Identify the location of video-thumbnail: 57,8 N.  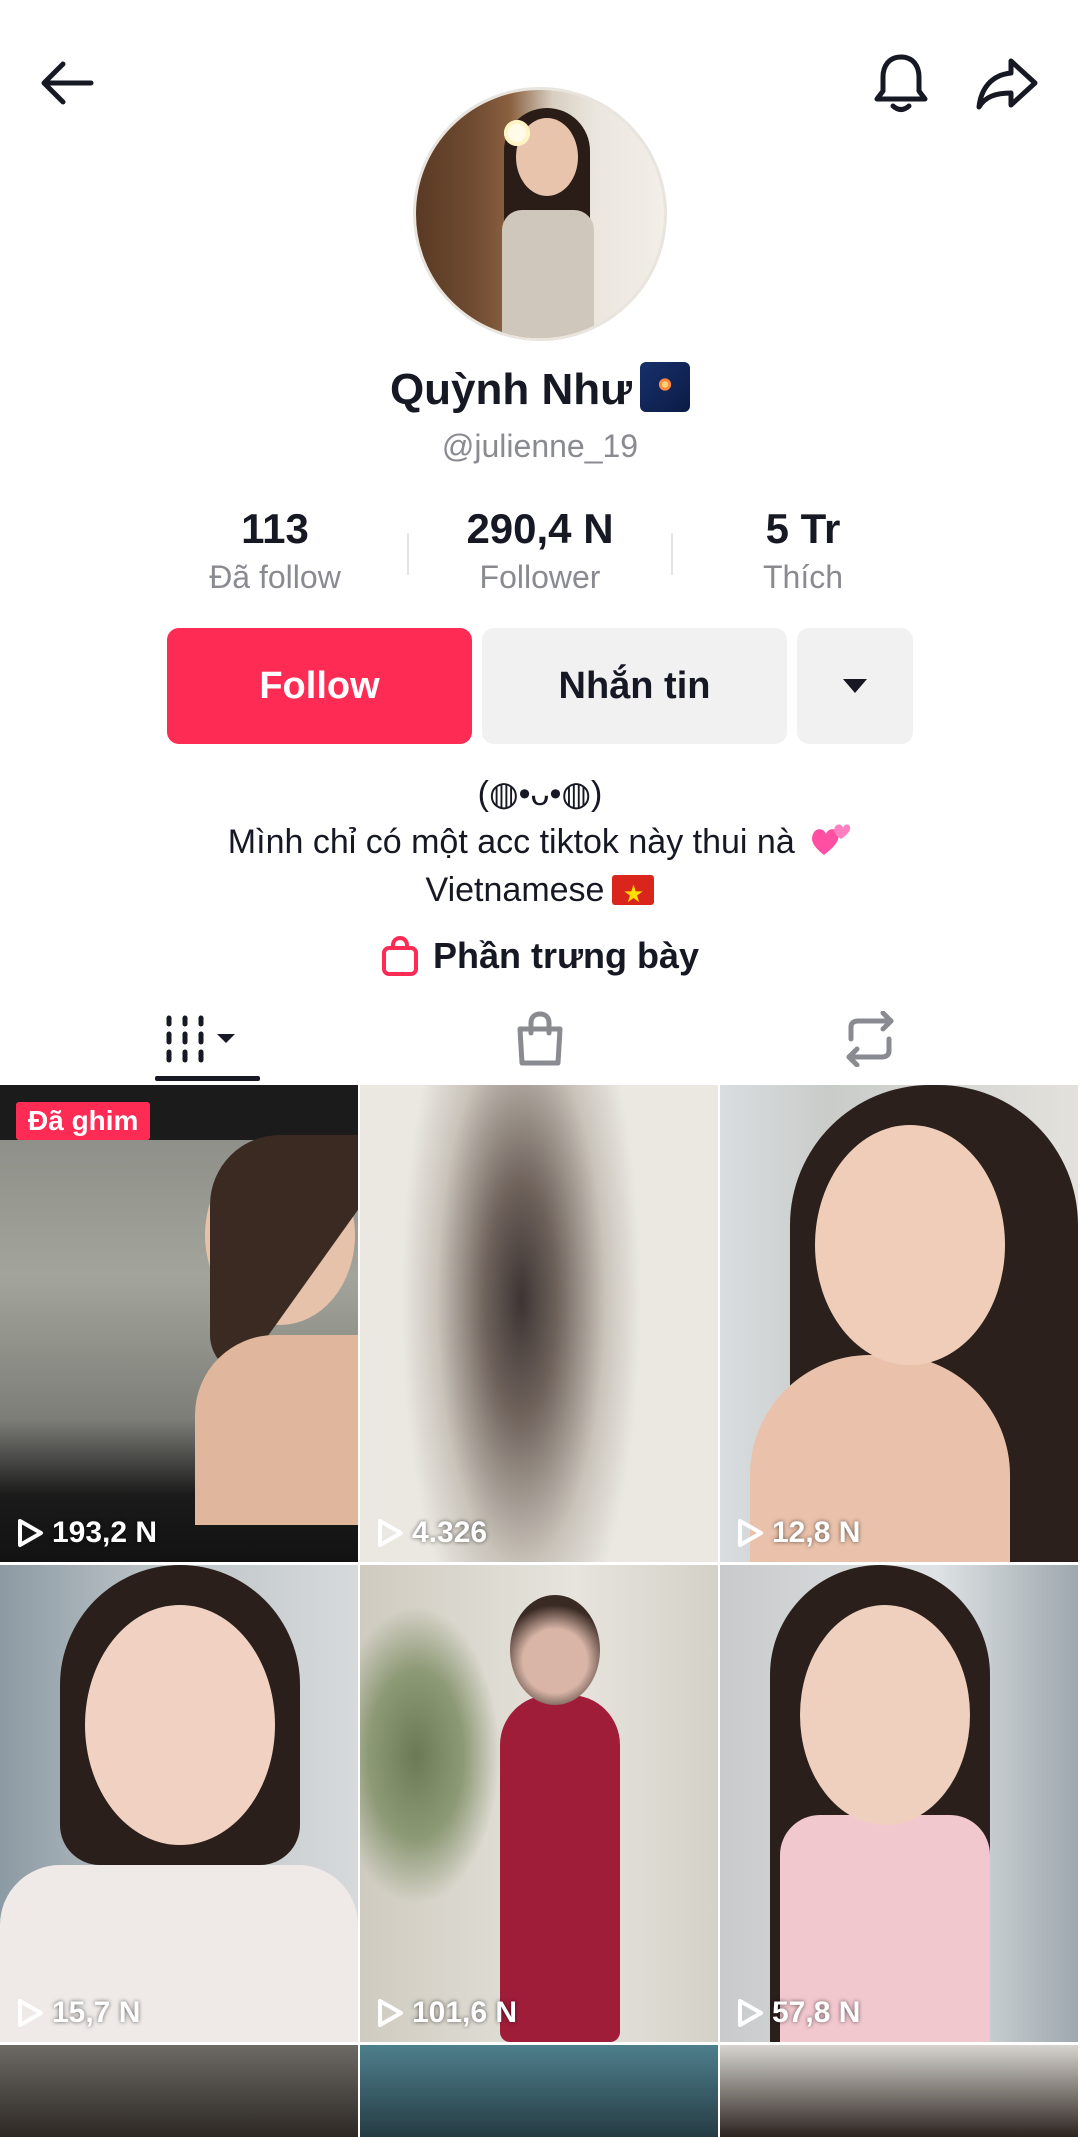
(899, 1803).